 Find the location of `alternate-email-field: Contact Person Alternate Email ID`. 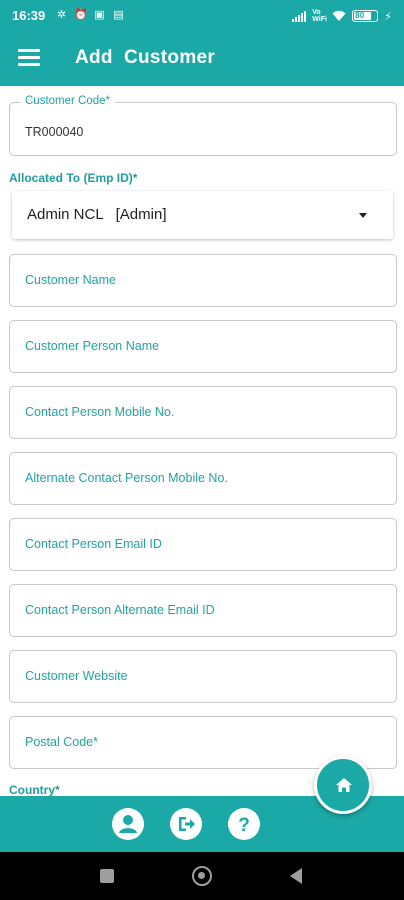

alternate-email-field: Contact Person Alternate Email ID is located at coordinates (203, 610).